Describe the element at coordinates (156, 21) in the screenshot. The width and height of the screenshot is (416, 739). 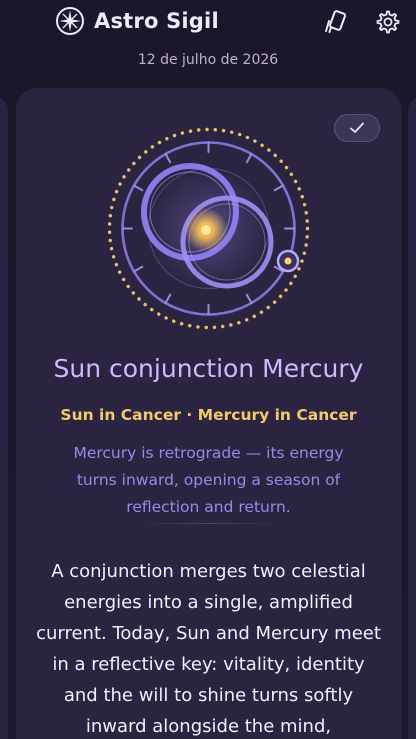
I see `app-title: Astro Sigil` at that location.